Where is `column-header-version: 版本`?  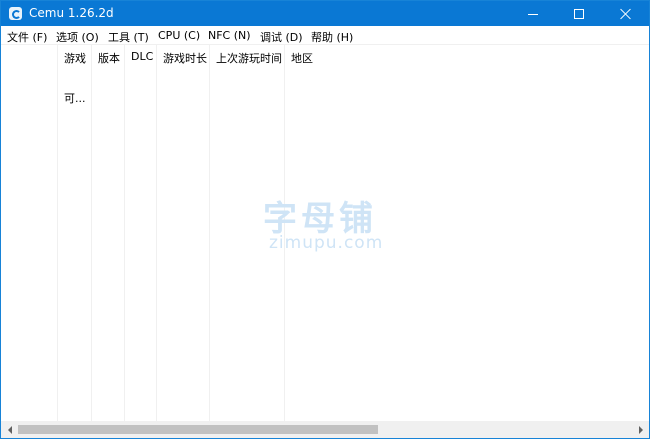
column-header-version: 版本 is located at coordinates (109, 58).